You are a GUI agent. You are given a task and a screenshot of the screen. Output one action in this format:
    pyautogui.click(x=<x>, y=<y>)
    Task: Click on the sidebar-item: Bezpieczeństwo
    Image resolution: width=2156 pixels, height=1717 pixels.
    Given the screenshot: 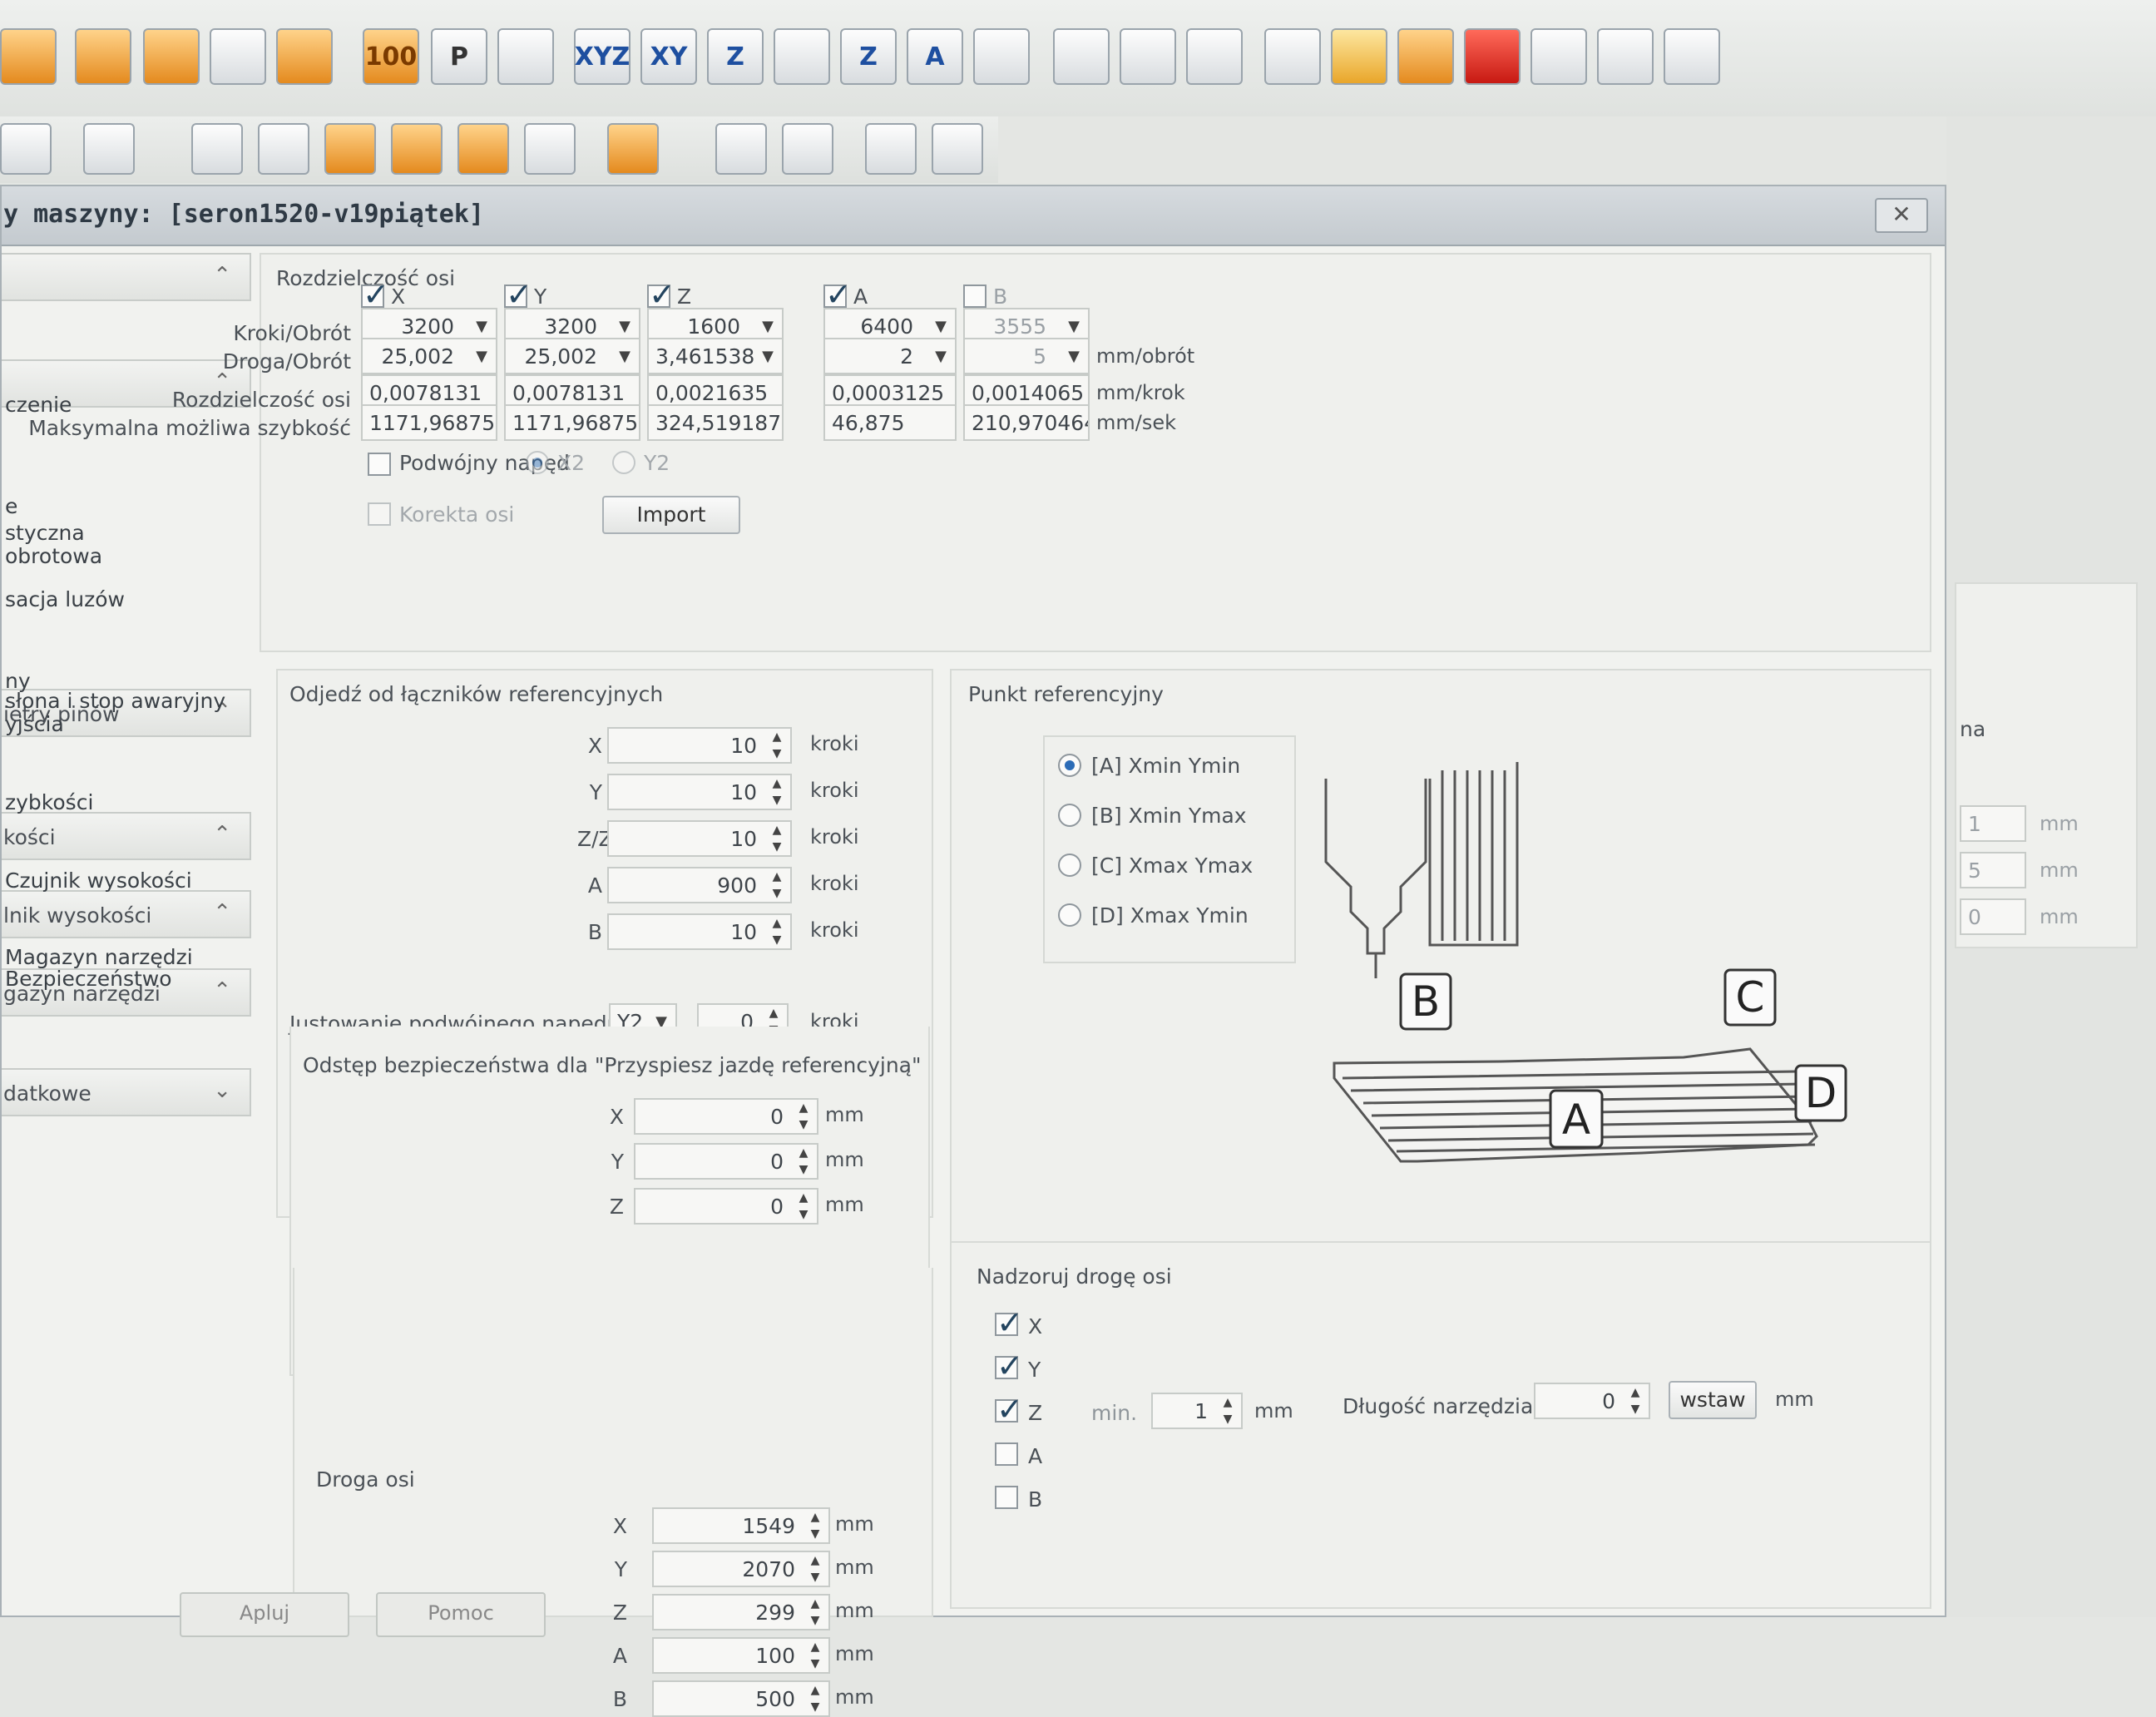 What is the action you would take?
    pyautogui.click(x=88, y=979)
    